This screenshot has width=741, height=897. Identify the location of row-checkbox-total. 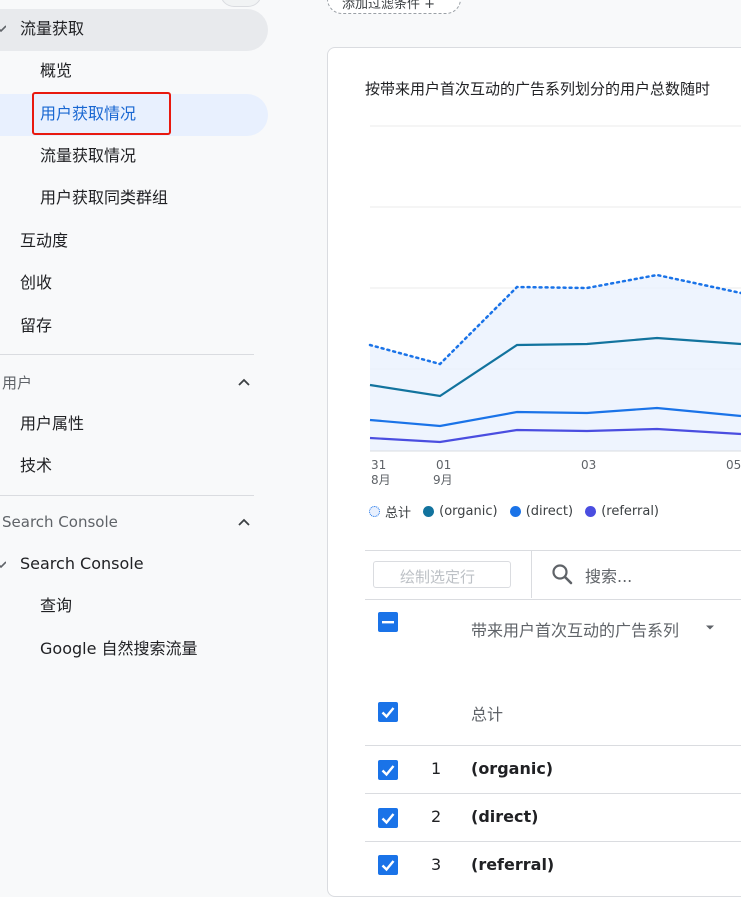
(388, 712).